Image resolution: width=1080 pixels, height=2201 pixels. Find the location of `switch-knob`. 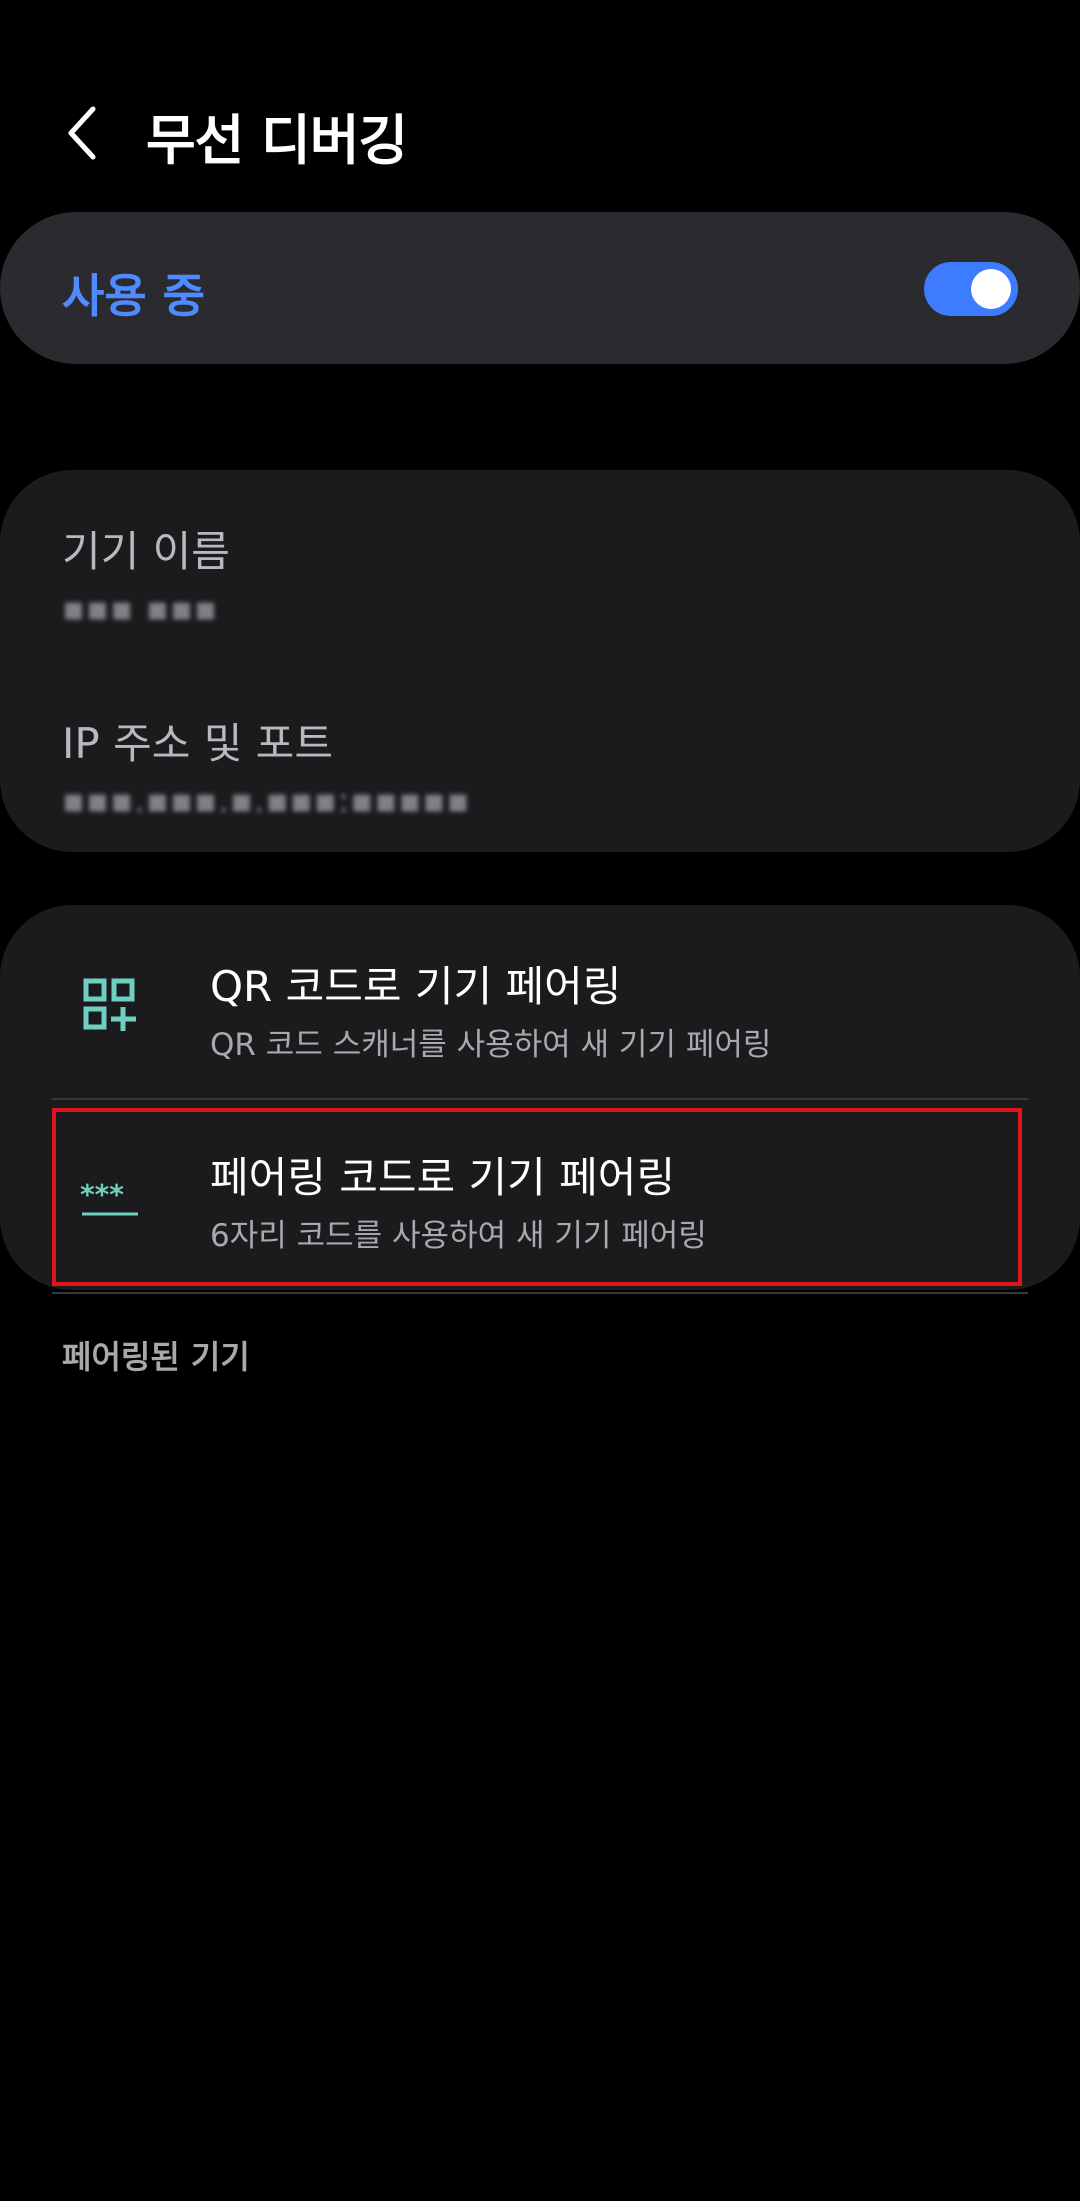

switch-knob is located at coordinates (991, 289).